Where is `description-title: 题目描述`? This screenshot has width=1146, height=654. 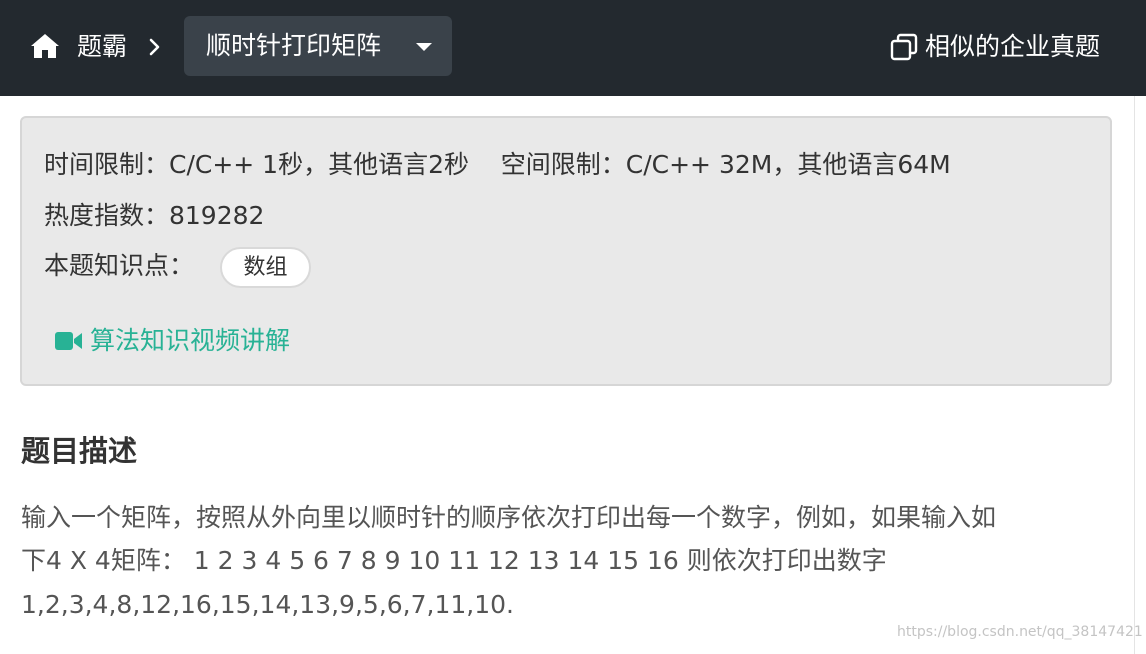 description-title: 题目描述 is located at coordinates (79, 451).